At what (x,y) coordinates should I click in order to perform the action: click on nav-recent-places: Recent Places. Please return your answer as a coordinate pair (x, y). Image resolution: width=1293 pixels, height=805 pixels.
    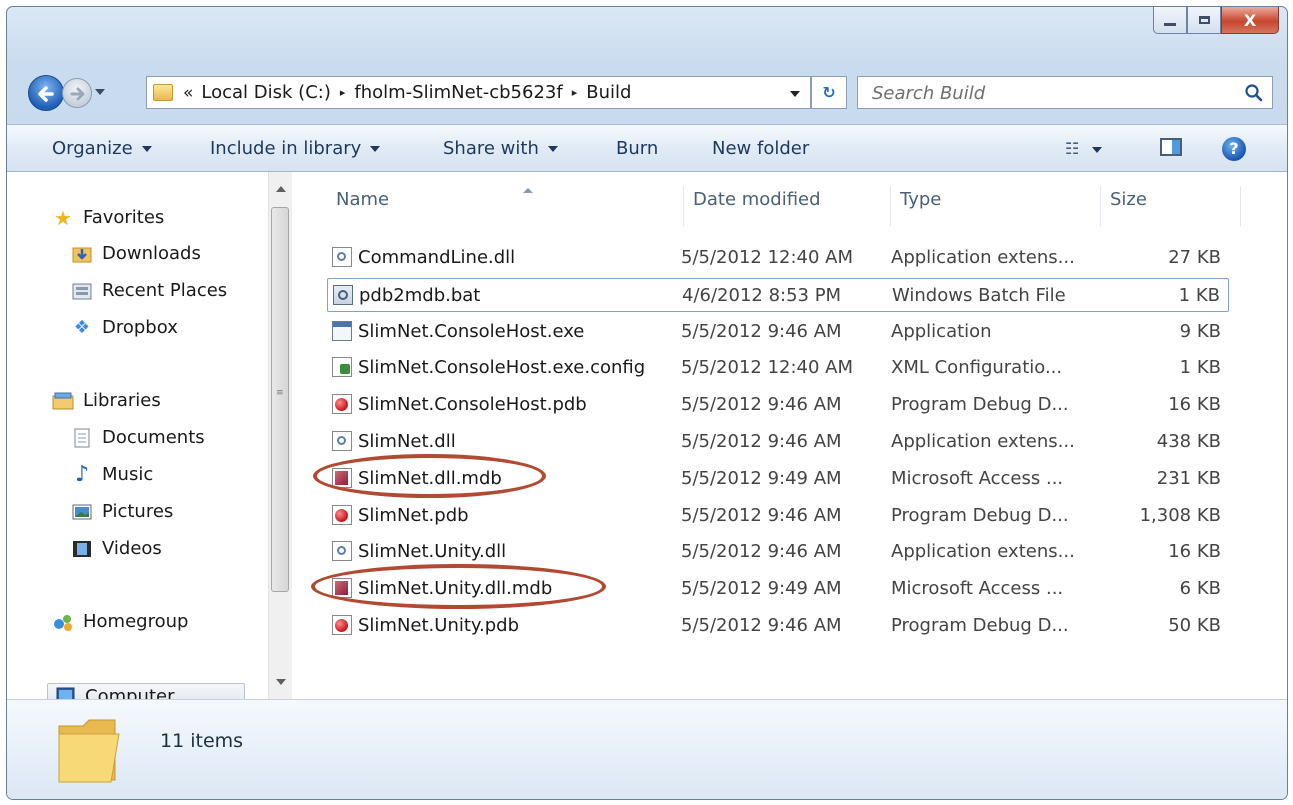
    Looking at the image, I should click on (149, 290).